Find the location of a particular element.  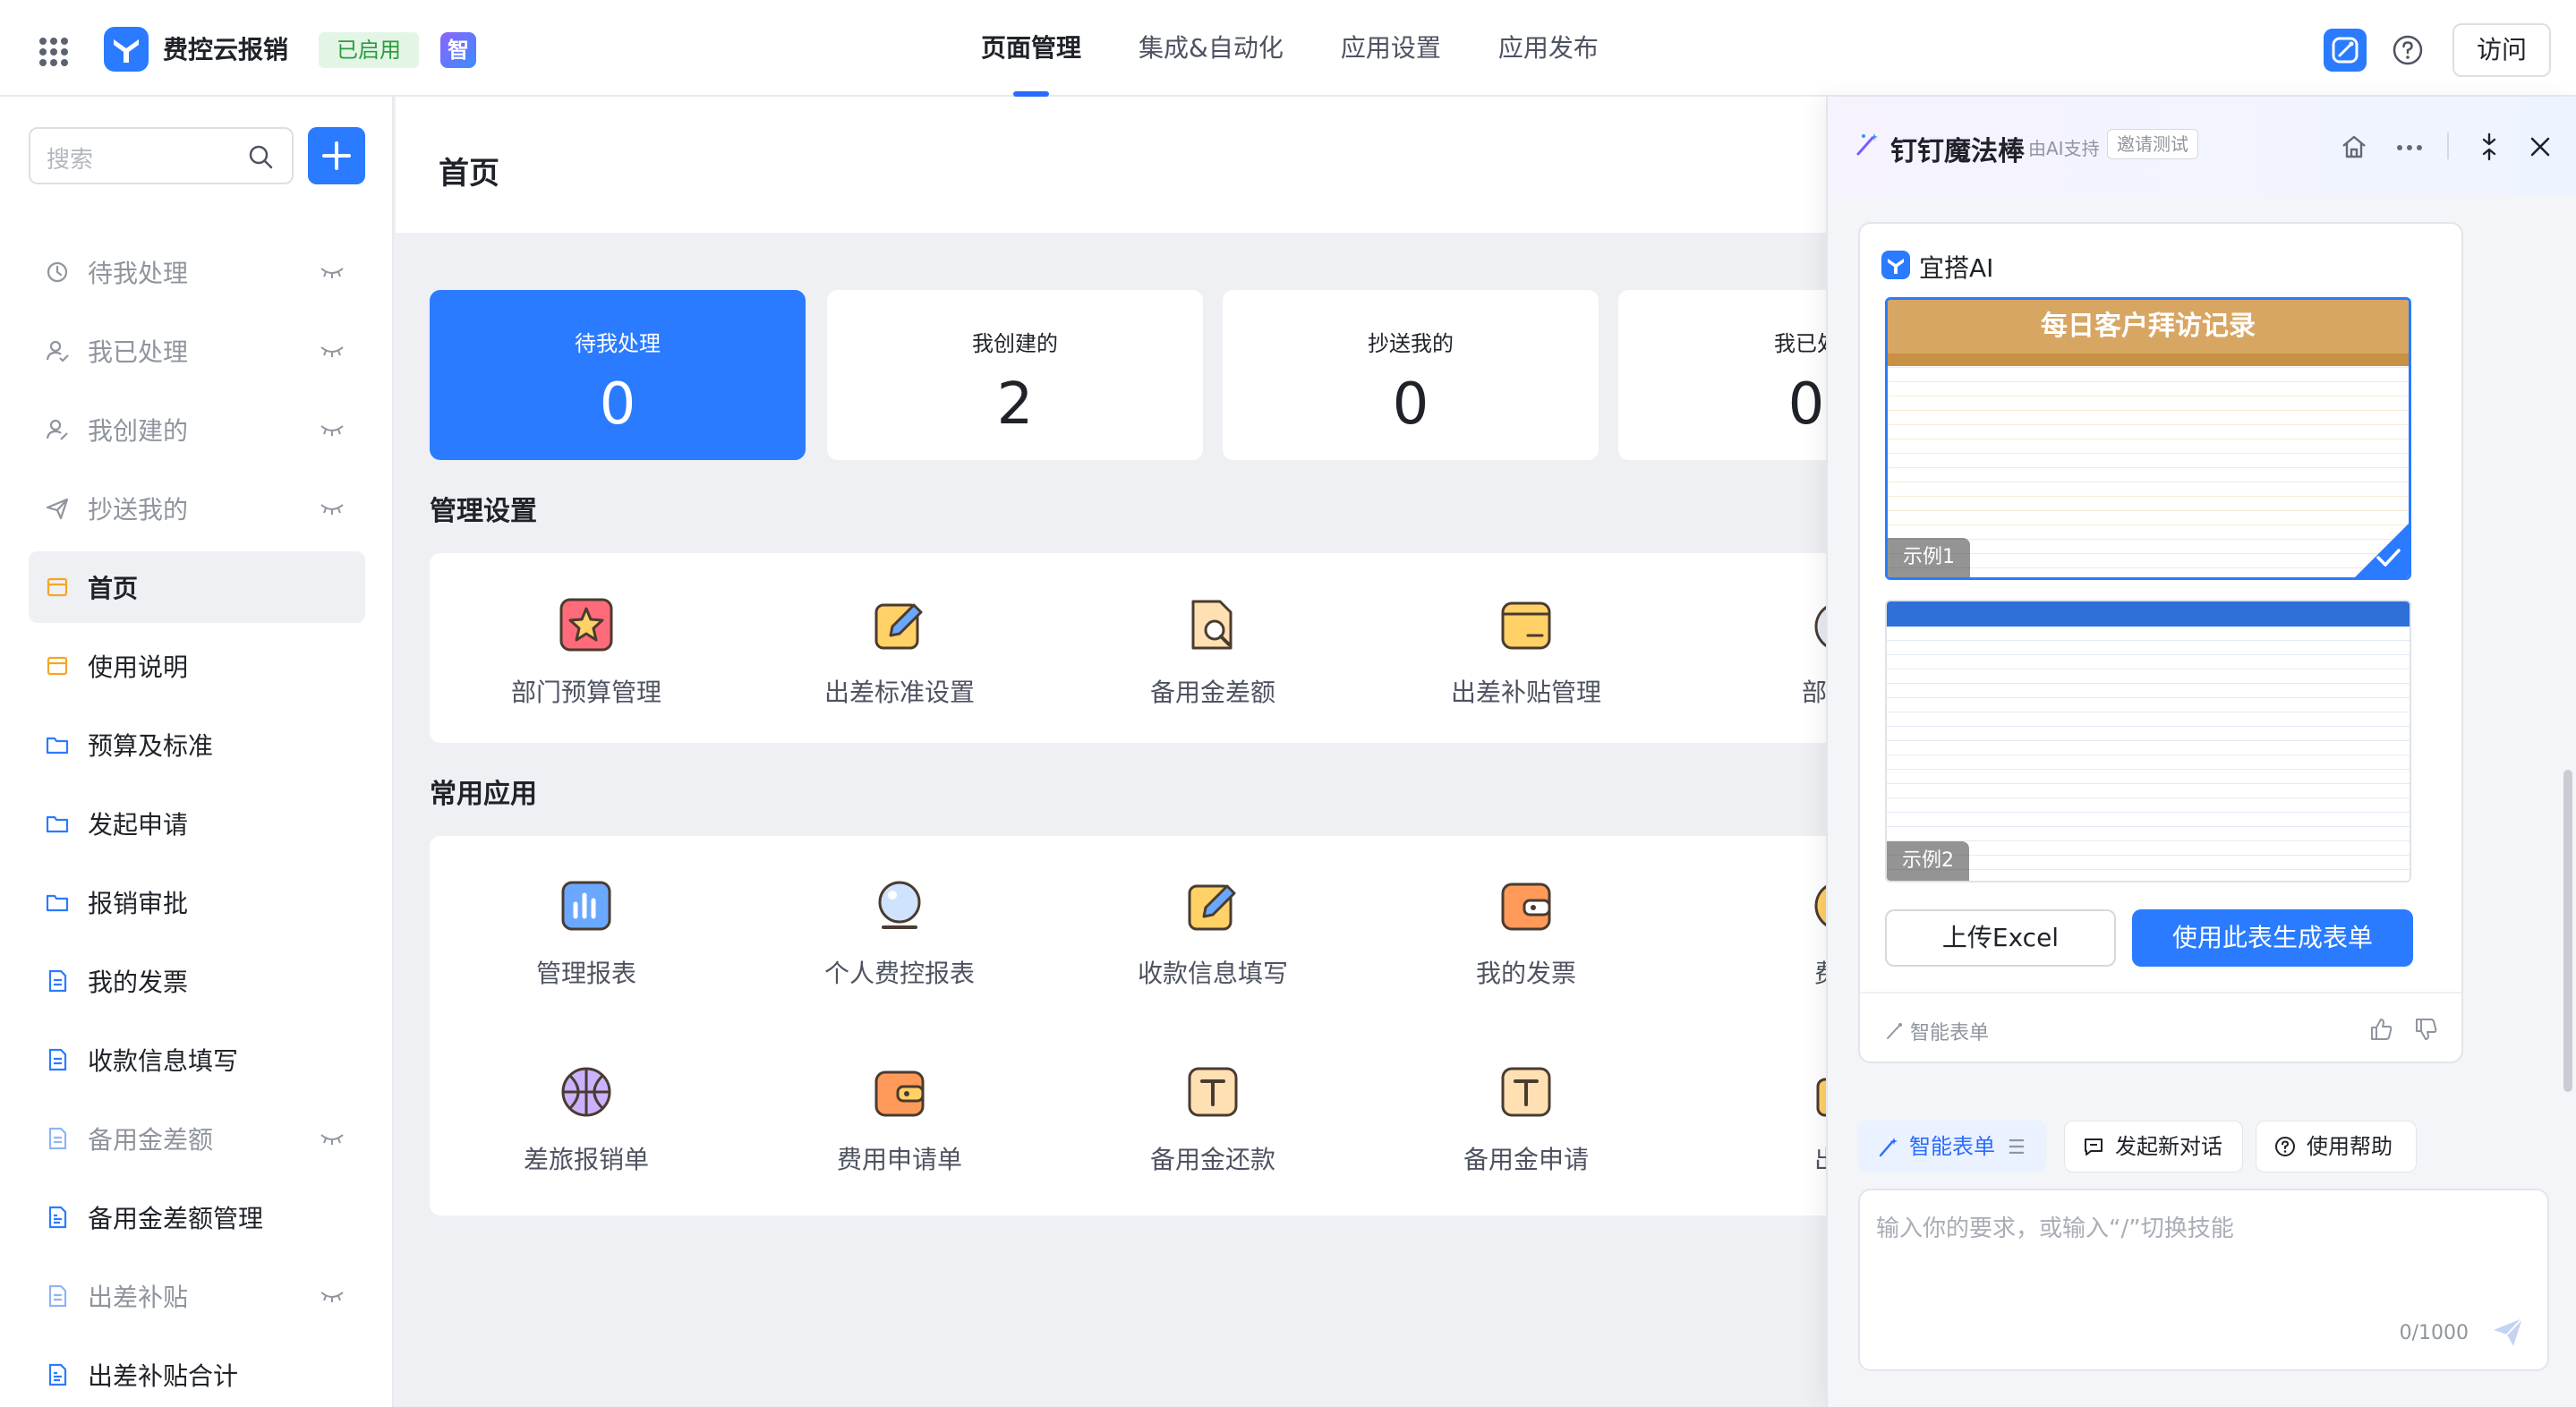

sidebar-item-travel-subsidy-total: 出差补贴合计 is located at coordinates (197, 1373).